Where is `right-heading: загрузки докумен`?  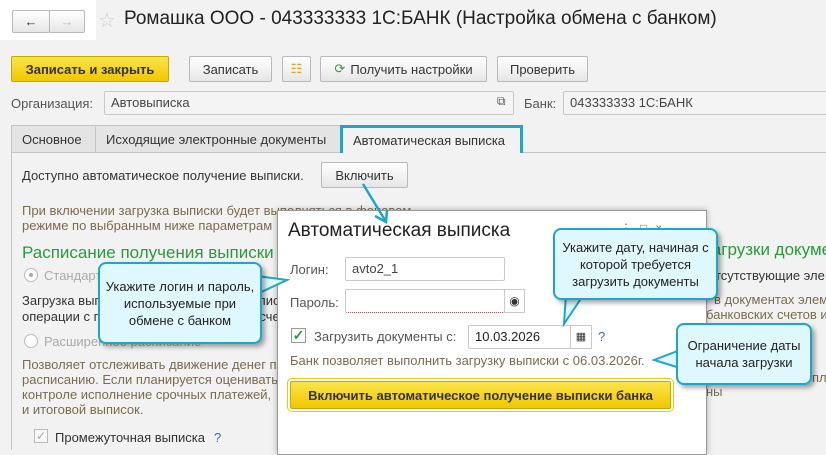
right-heading: загрузки докумен is located at coordinates (765, 249).